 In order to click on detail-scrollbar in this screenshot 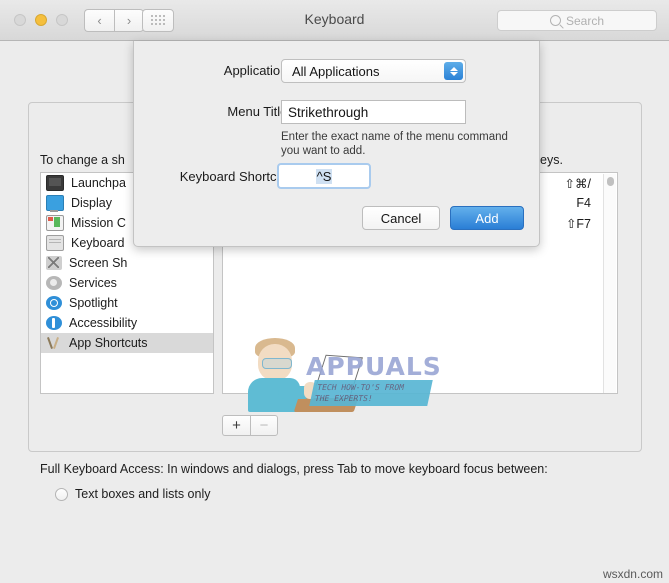, I will do `click(609, 283)`.